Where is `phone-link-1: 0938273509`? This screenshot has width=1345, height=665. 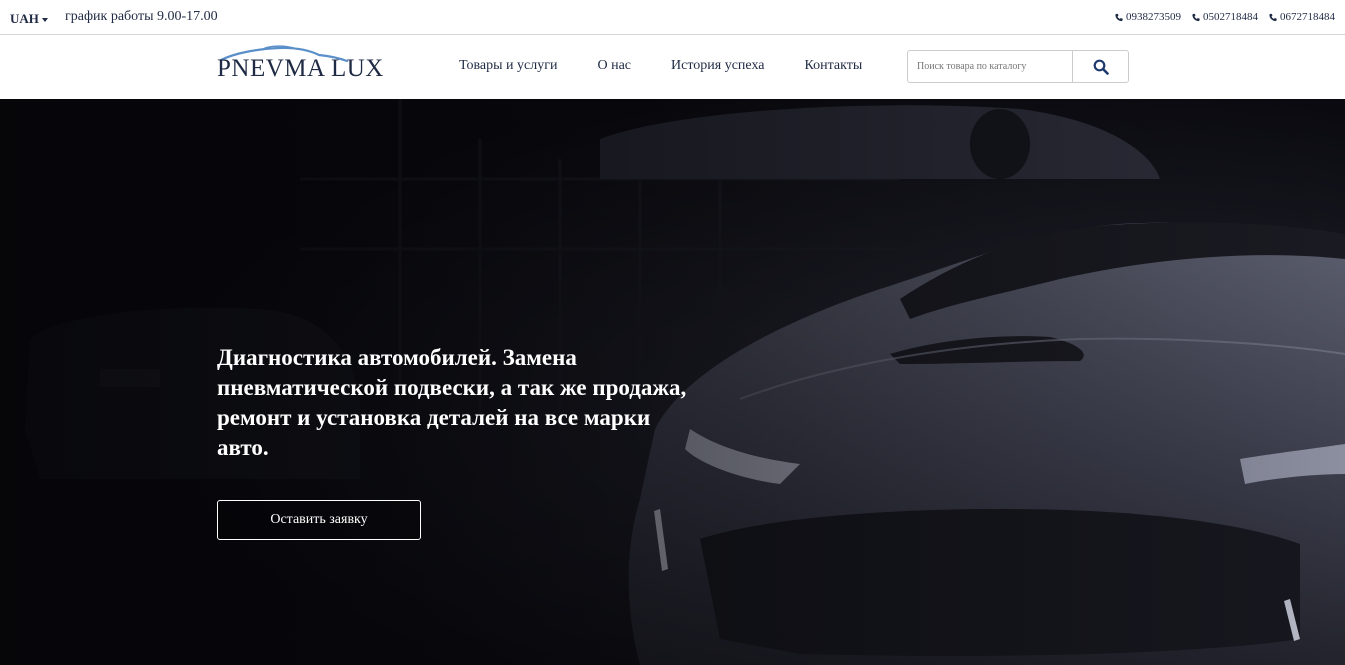 phone-link-1: 0938273509 is located at coordinates (1148, 17).